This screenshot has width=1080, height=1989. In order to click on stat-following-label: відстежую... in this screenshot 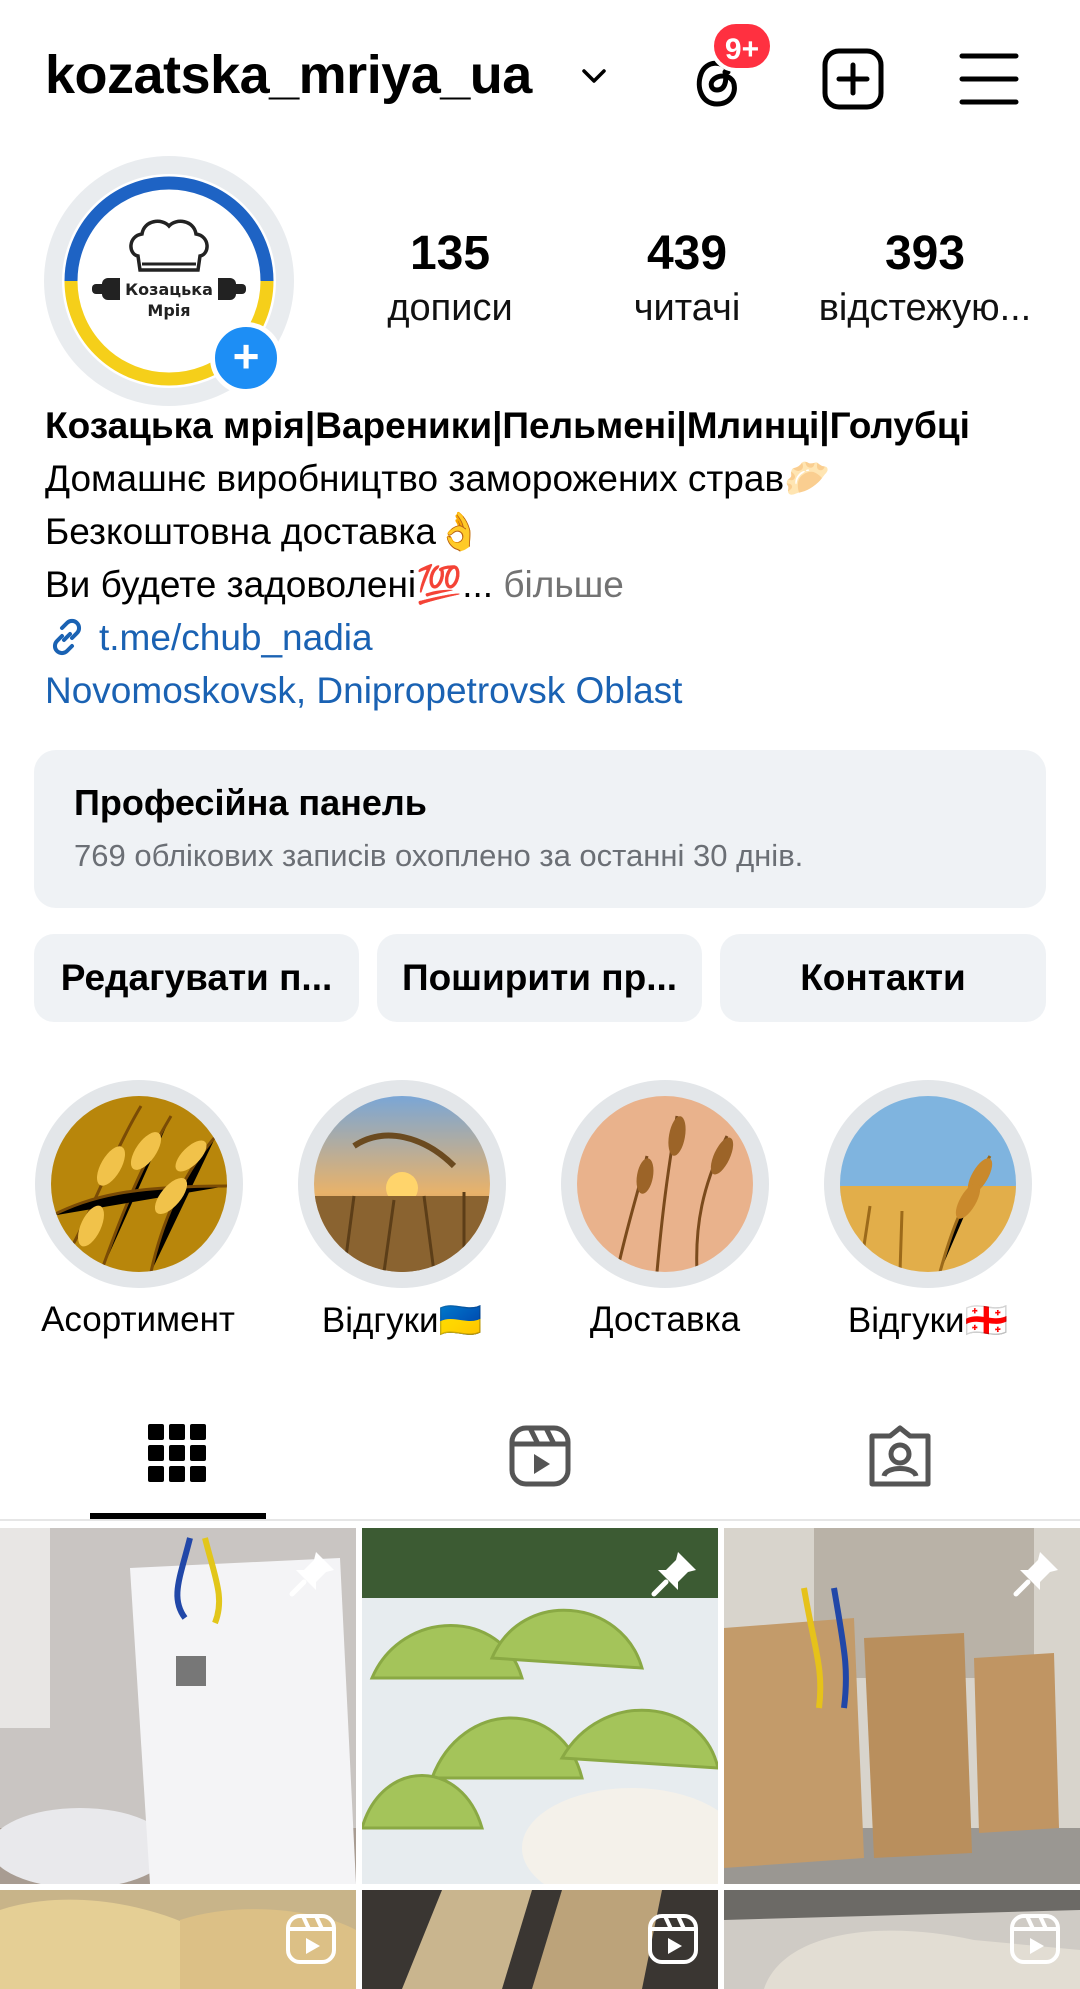, I will do `click(925, 308)`.